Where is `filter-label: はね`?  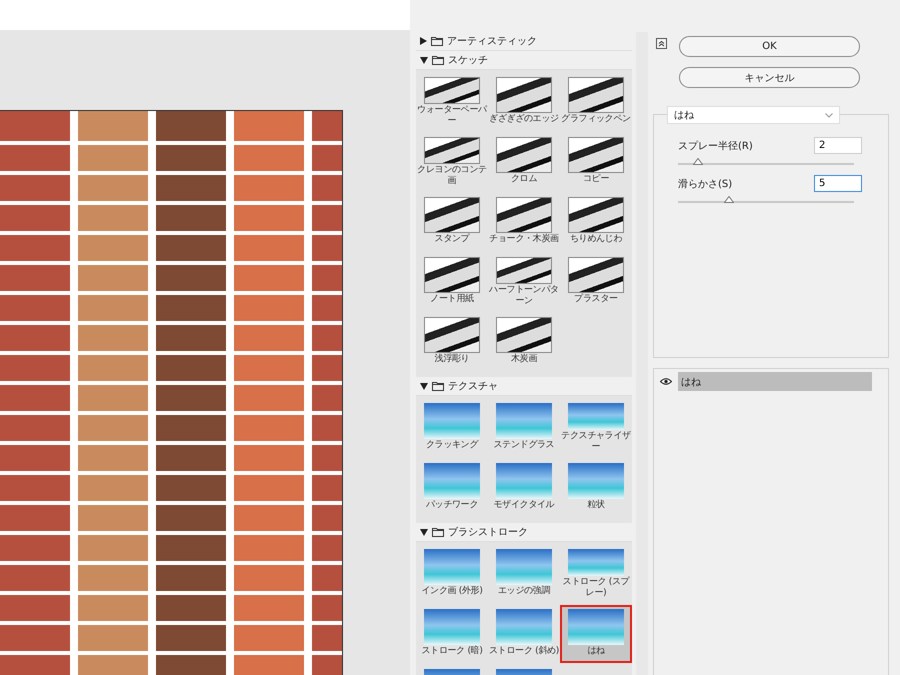 filter-label: はね is located at coordinates (596, 651).